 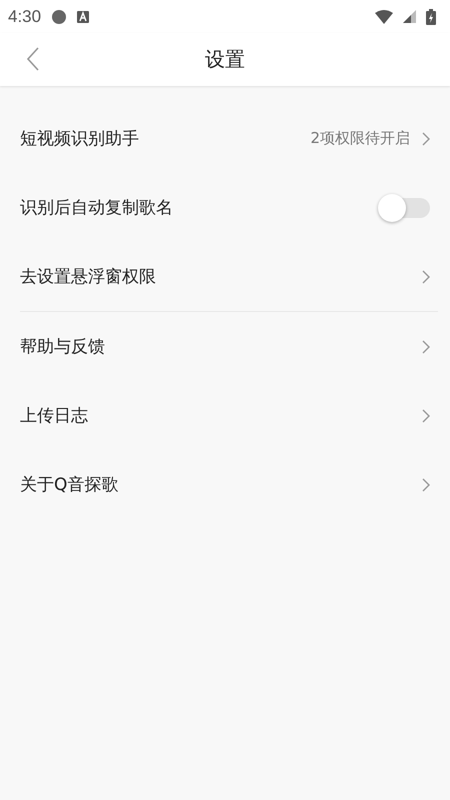 I want to click on wifi-icon, so click(x=384, y=17).